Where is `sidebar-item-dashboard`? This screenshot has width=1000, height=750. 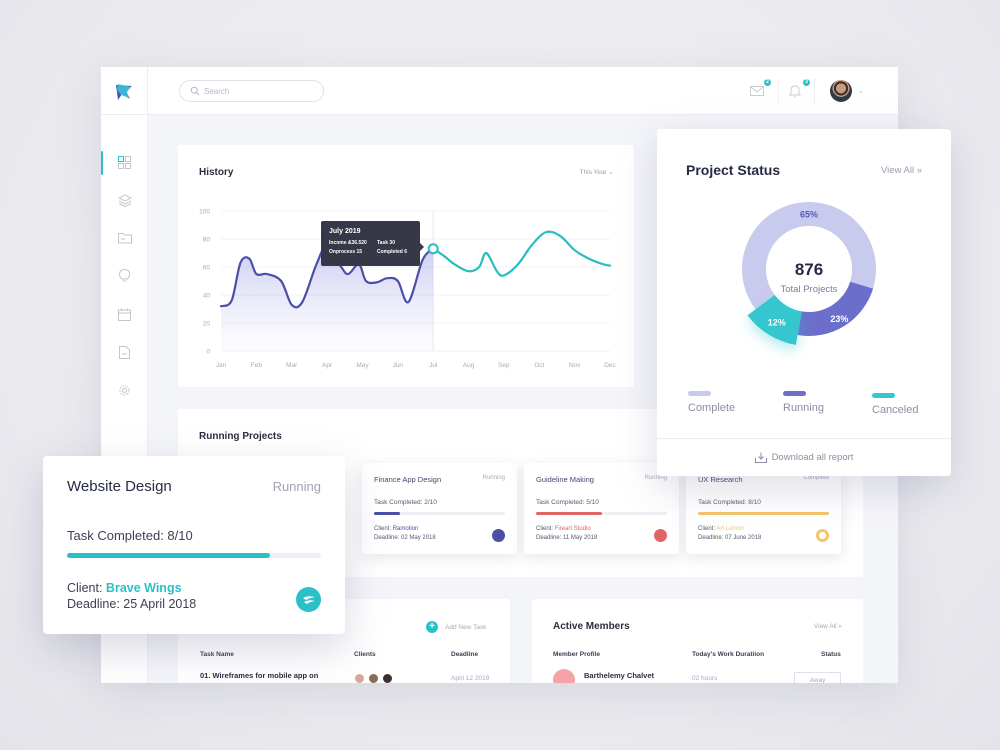 sidebar-item-dashboard is located at coordinates (124, 162).